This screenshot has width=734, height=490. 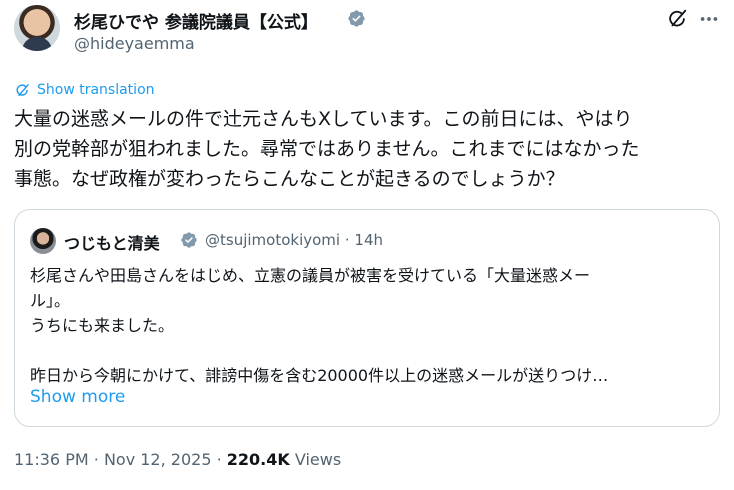 What do you see at coordinates (310, 275) in the screenshot?
I see `quoted-line: 杉尾さんや田島さんをはじめ、立憲の議員が被害を受けている「大量迷惑メー` at bounding box center [310, 275].